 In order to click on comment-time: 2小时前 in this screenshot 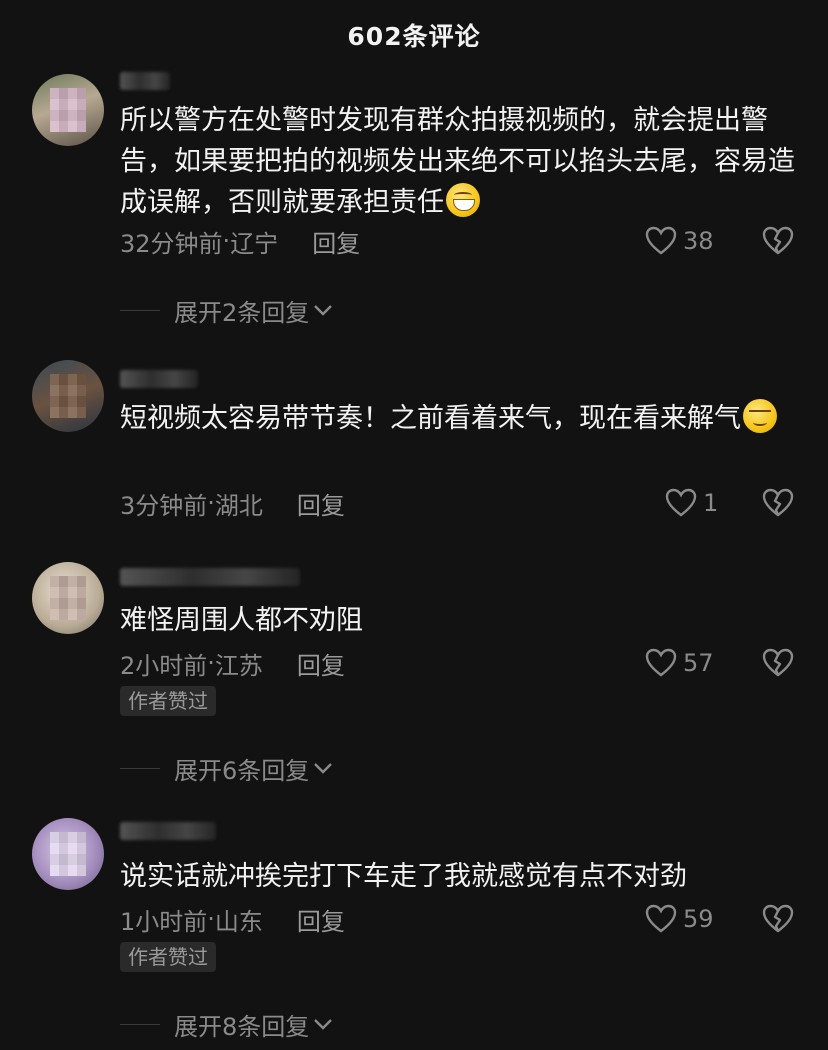, I will do `click(164, 665)`.